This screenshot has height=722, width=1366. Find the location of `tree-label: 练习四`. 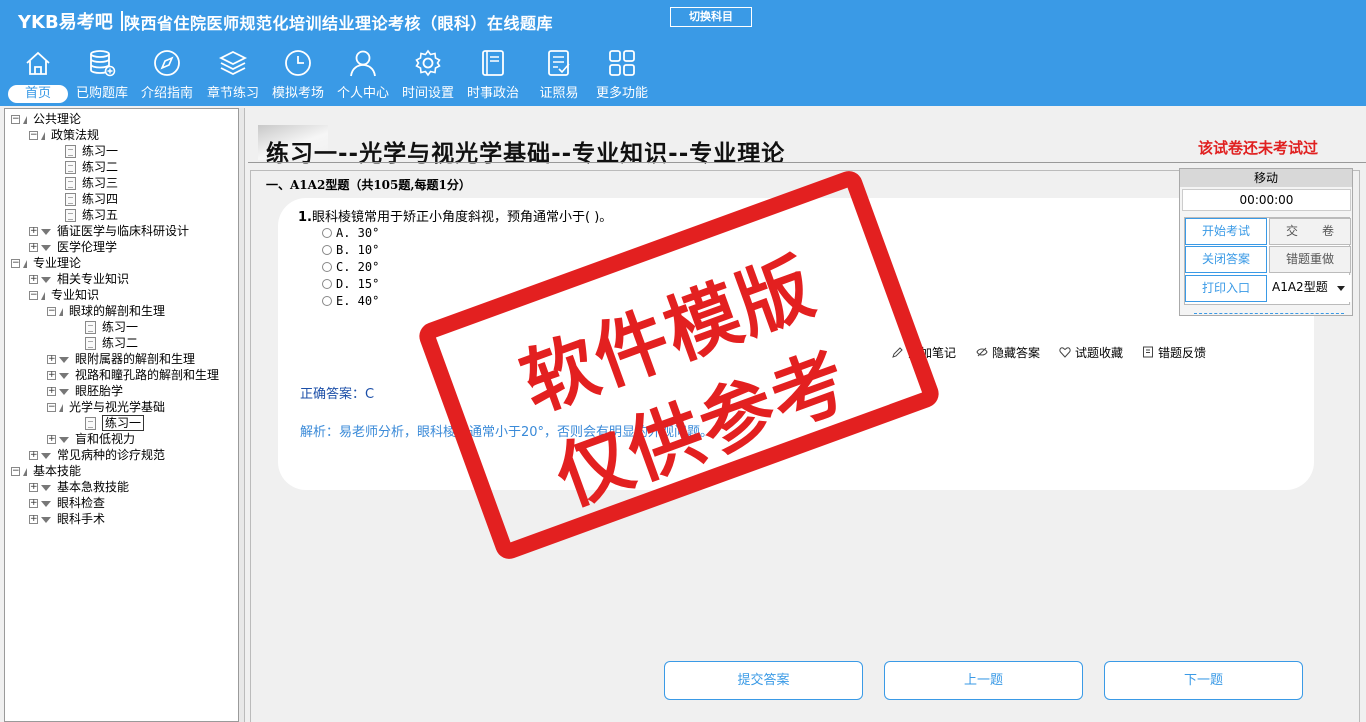

tree-label: 练习四 is located at coordinates (100, 199).